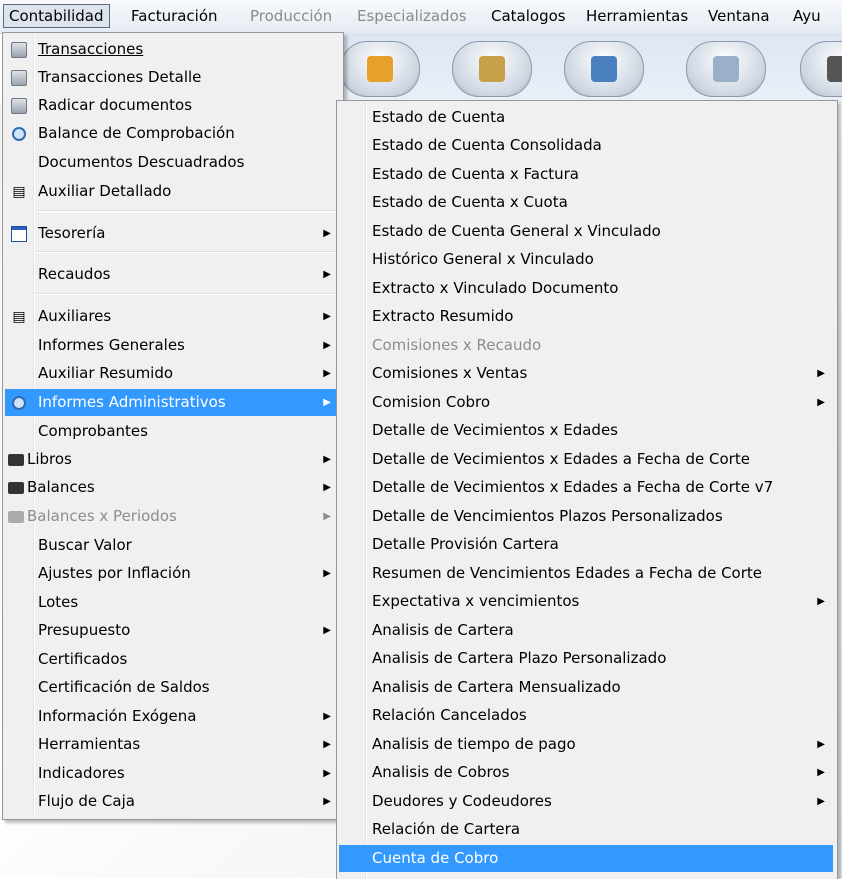 This screenshot has height=879, width=842. What do you see at coordinates (821, 69) in the screenshot?
I see `calculator-icon` at bounding box center [821, 69].